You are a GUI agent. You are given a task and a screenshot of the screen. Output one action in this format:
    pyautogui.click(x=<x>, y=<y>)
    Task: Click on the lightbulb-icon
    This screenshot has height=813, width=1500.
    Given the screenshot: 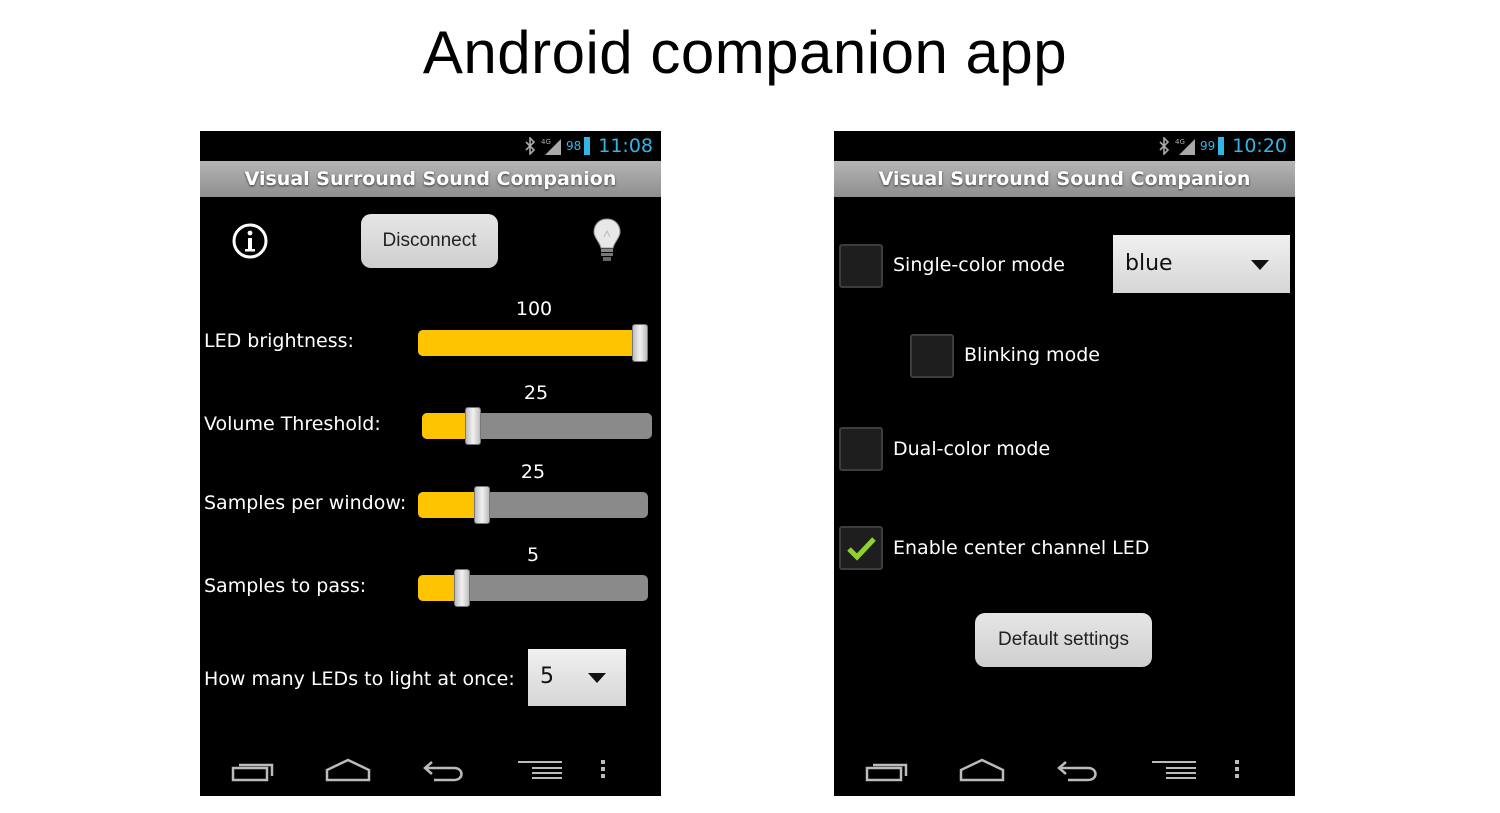 What is the action you would take?
    pyautogui.click(x=607, y=240)
    